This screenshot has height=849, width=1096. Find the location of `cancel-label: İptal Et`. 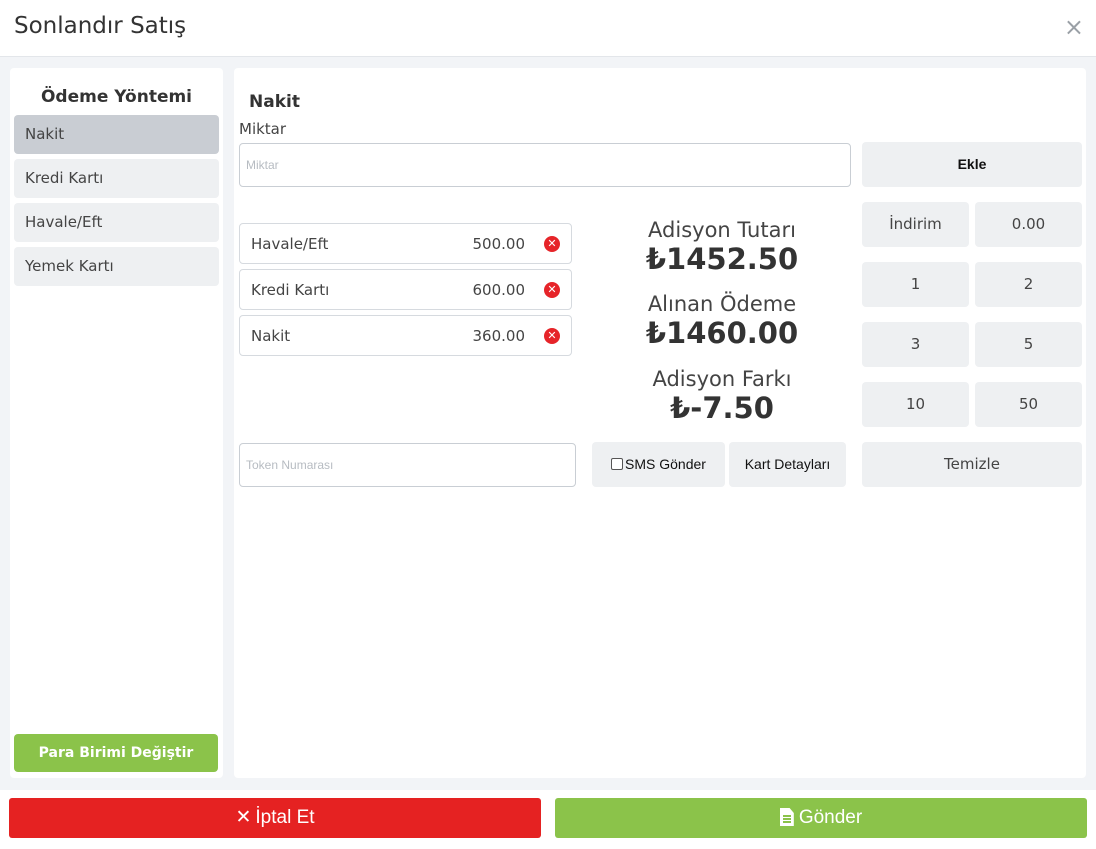

cancel-label: İptal Et is located at coordinates (285, 817).